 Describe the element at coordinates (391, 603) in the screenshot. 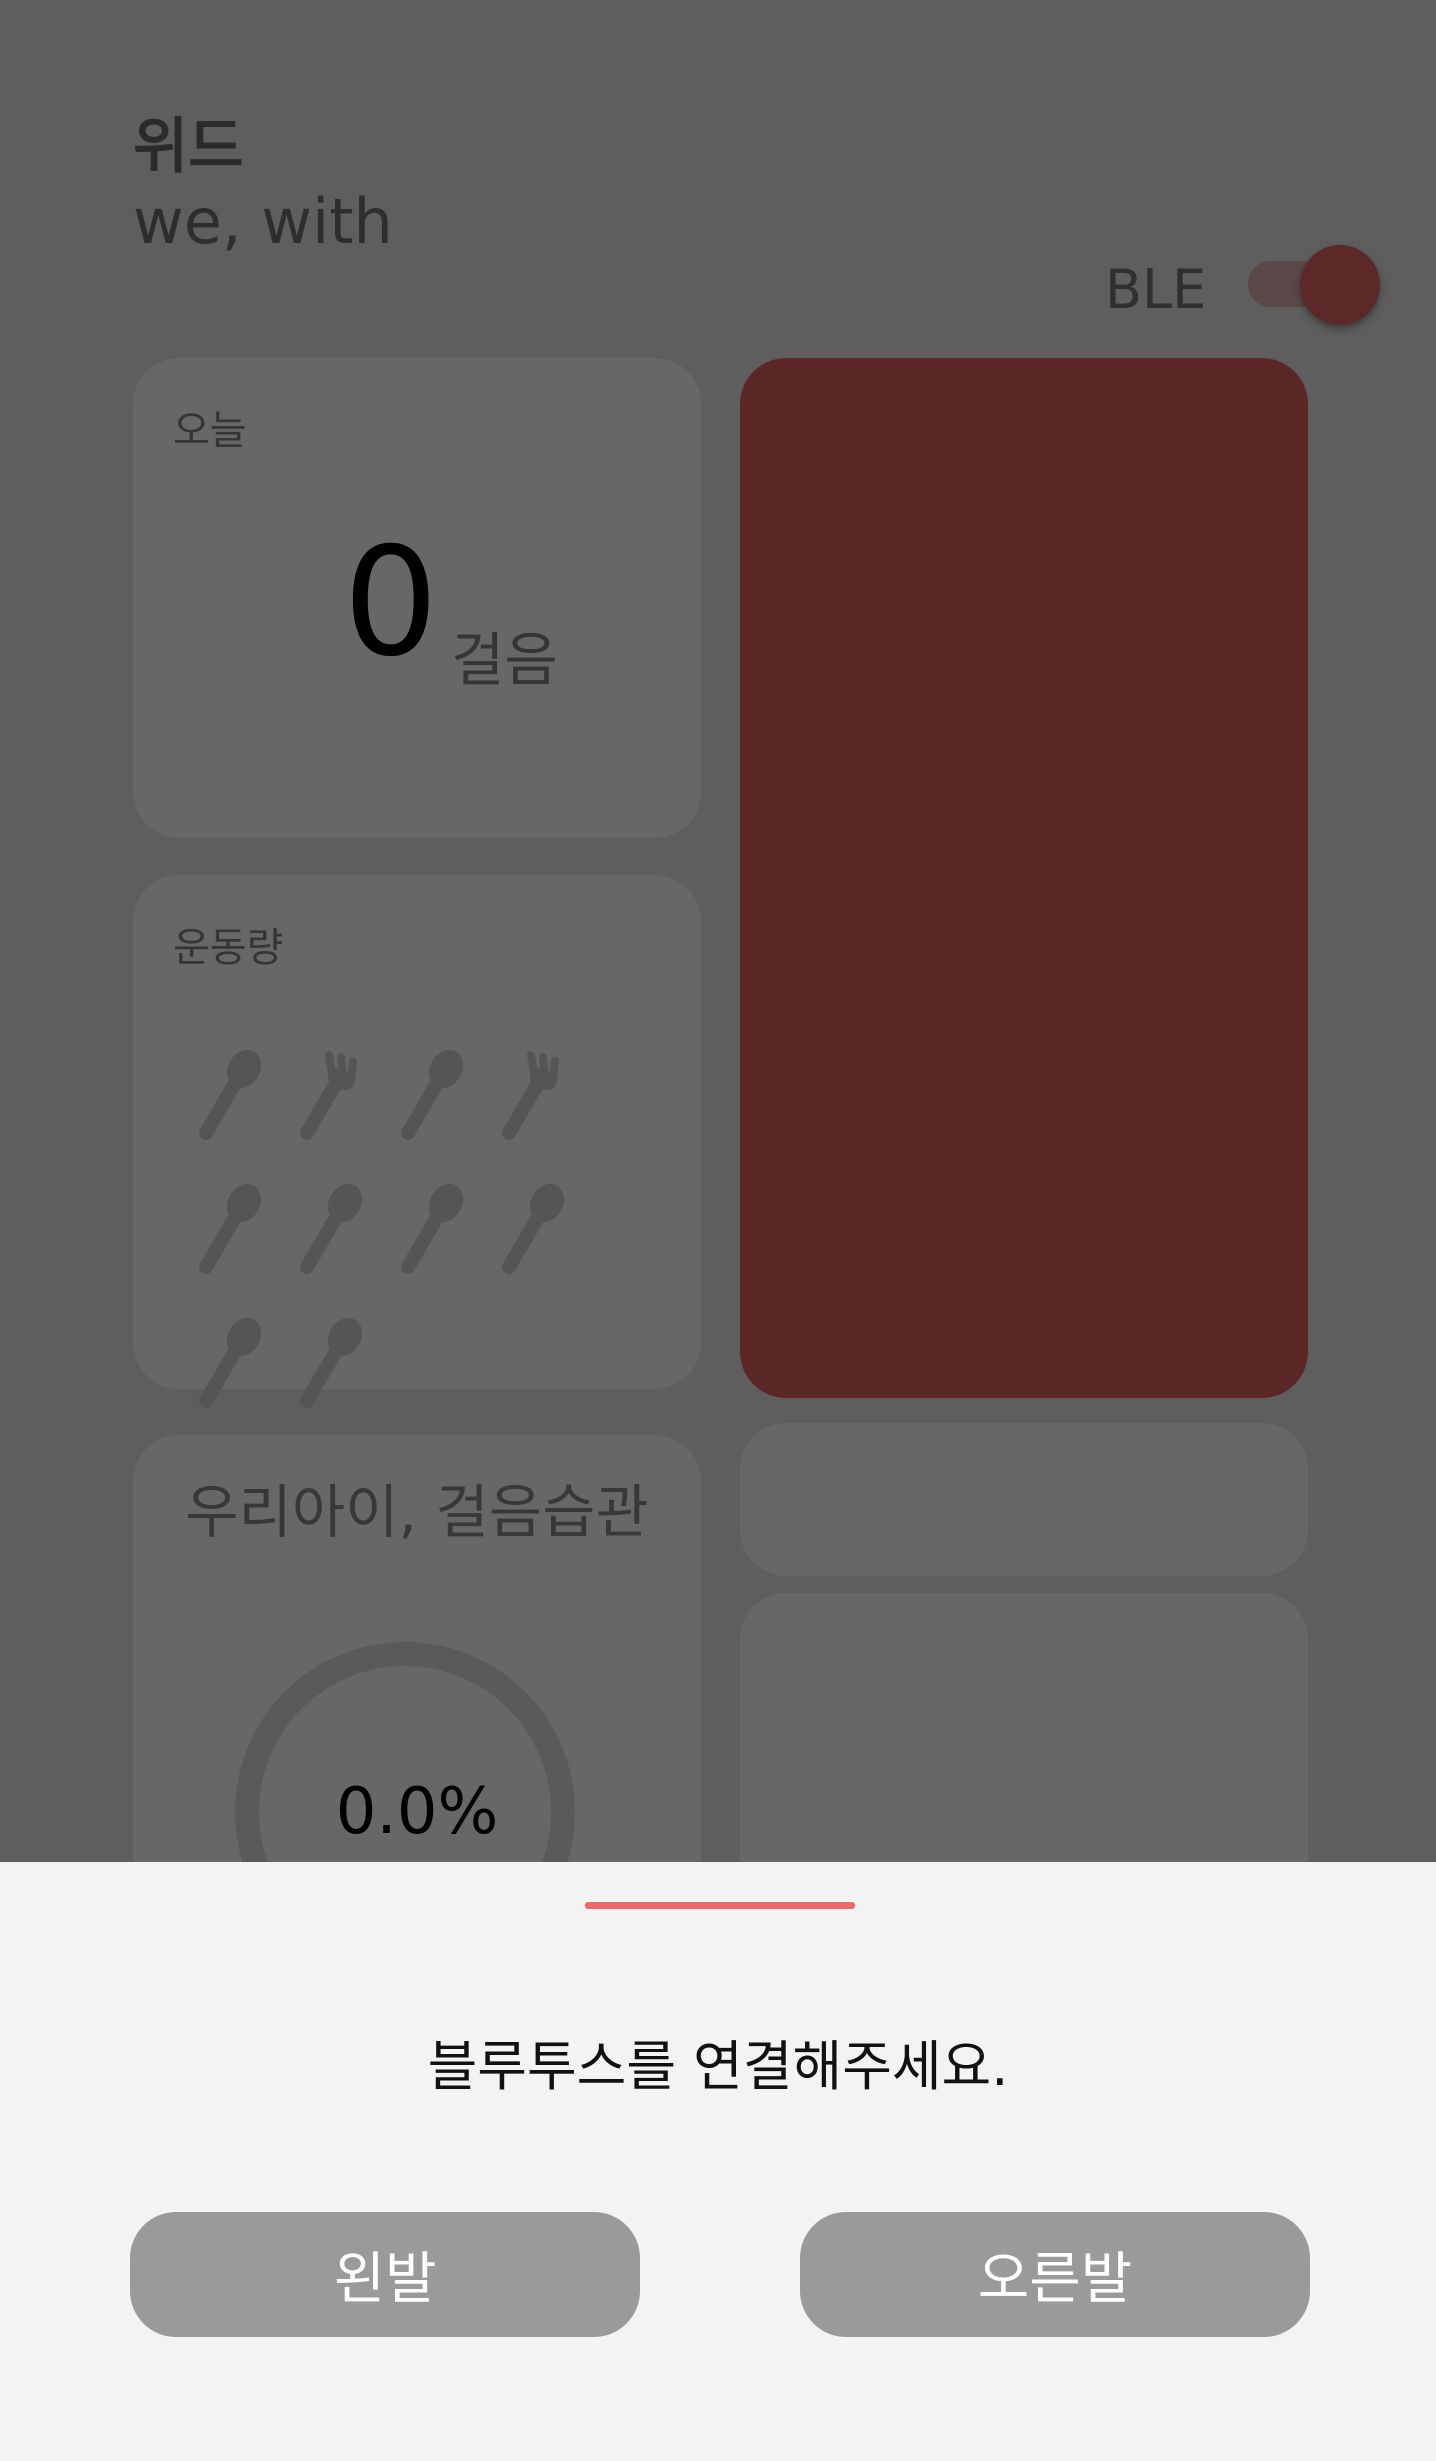

I see `steps-count: 0` at that location.